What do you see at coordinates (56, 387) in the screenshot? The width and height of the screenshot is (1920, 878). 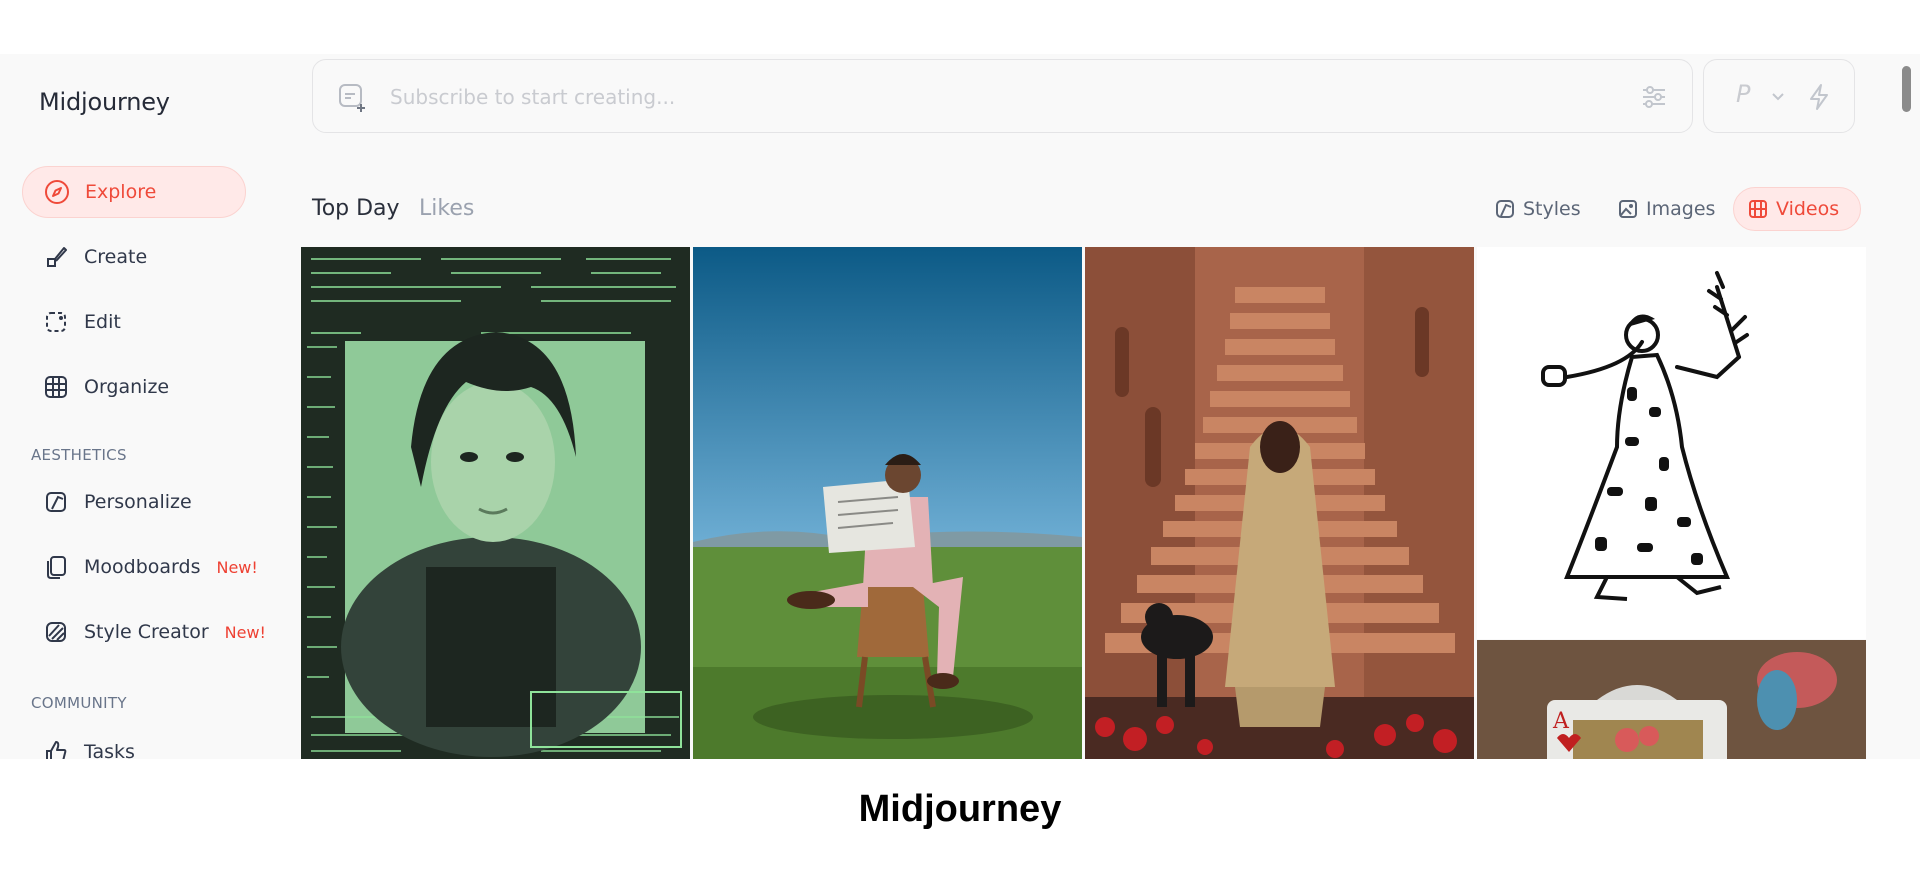 I see `grid-icon` at bounding box center [56, 387].